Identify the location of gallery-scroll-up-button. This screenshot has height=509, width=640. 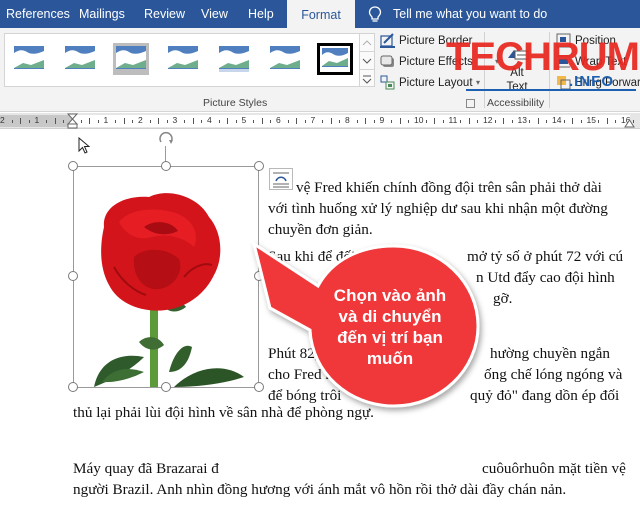
(367, 43).